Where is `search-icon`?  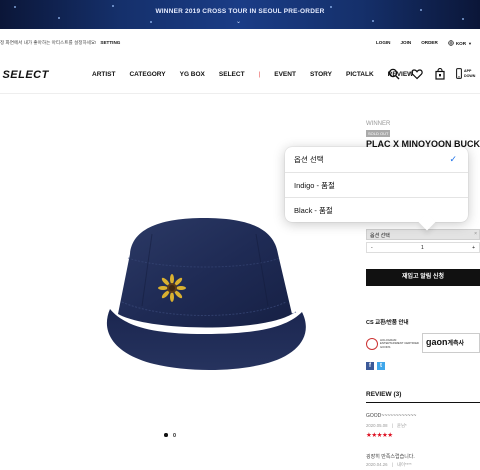
search-icon is located at coordinates (394, 74).